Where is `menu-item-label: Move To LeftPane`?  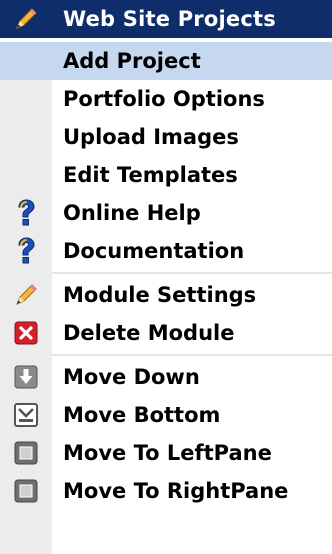
menu-item-label: Move To LeftPane is located at coordinates (167, 453).